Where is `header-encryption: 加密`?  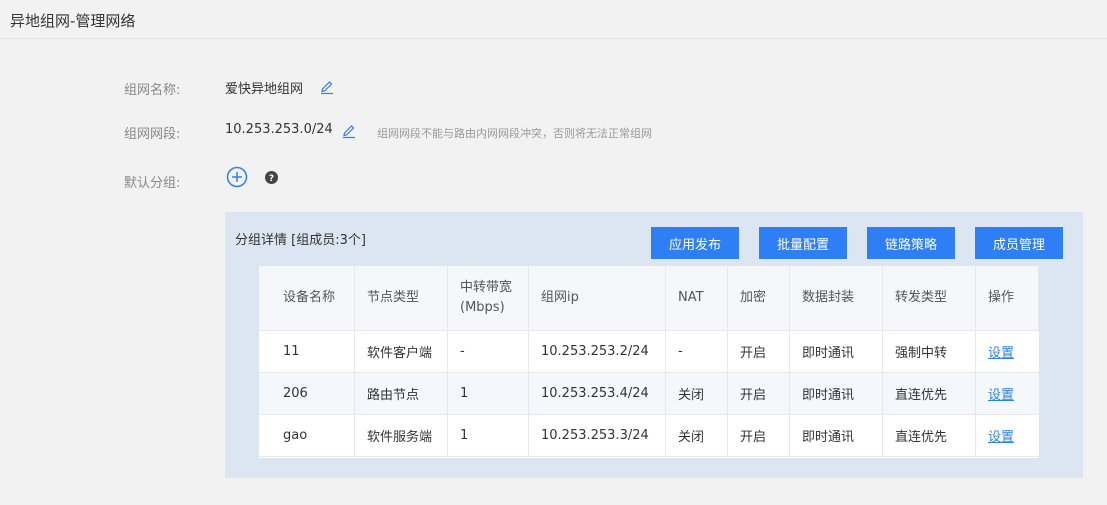 header-encryption: 加密 is located at coordinates (759, 298).